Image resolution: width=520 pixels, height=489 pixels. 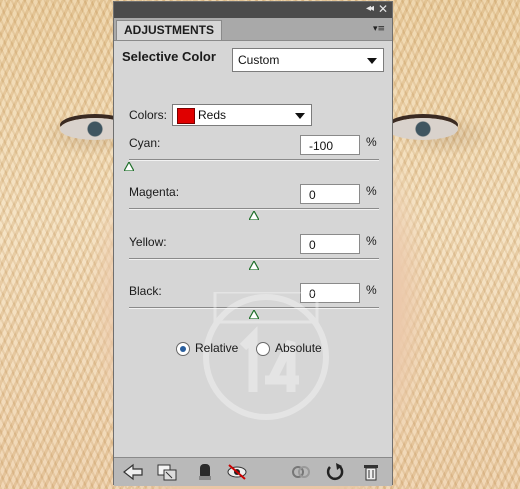 What do you see at coordinates (254, 209) in the screenshot?
I see `magenta-slider-track` at bounding box center [254, 209].